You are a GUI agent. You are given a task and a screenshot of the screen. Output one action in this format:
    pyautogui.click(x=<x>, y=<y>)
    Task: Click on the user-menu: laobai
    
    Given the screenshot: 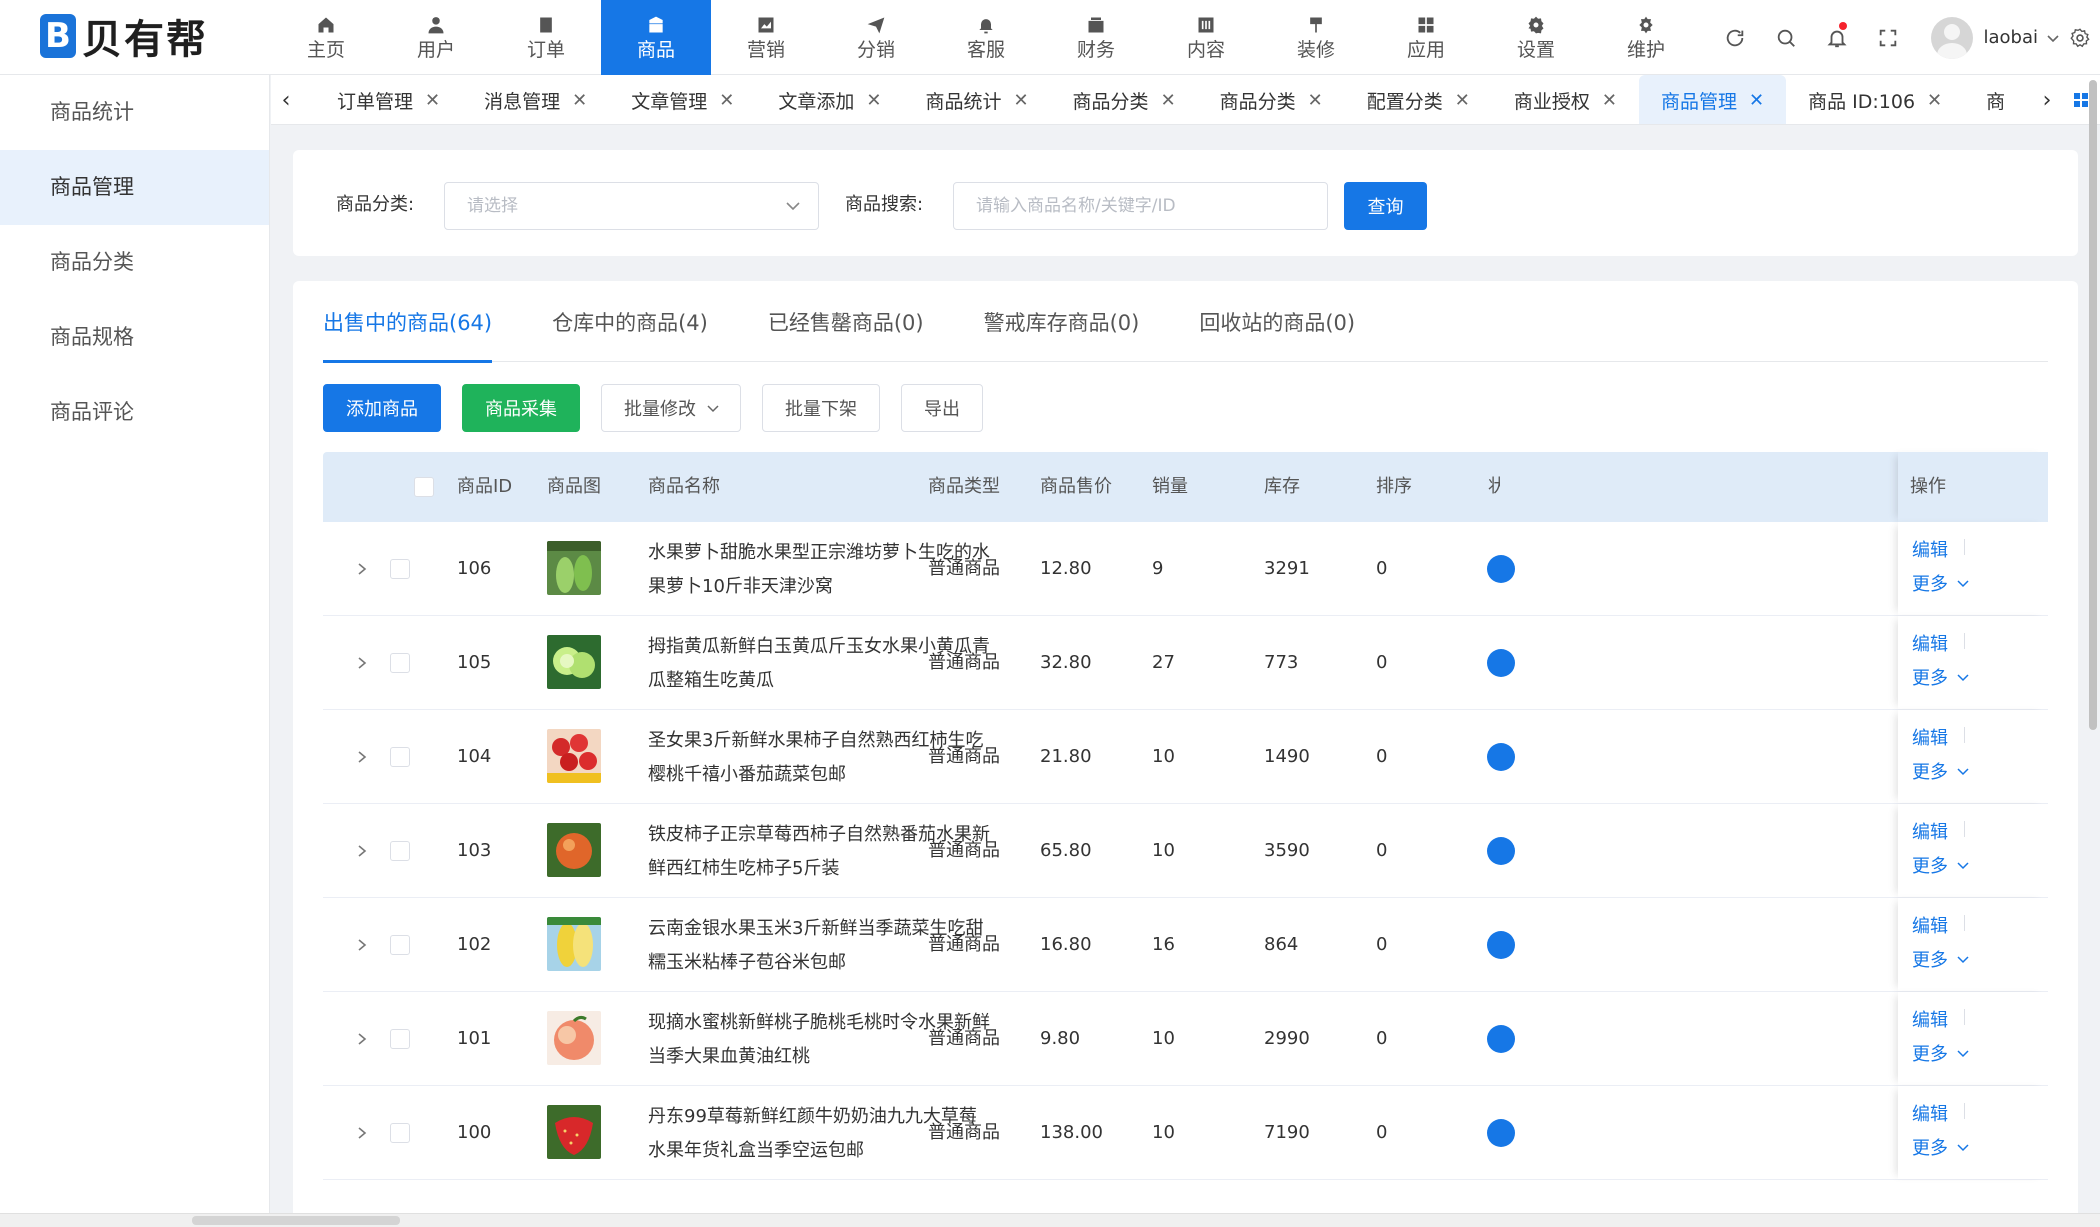 What is the action you would take?
    pyautogui.click(x=1995, y=37)
    